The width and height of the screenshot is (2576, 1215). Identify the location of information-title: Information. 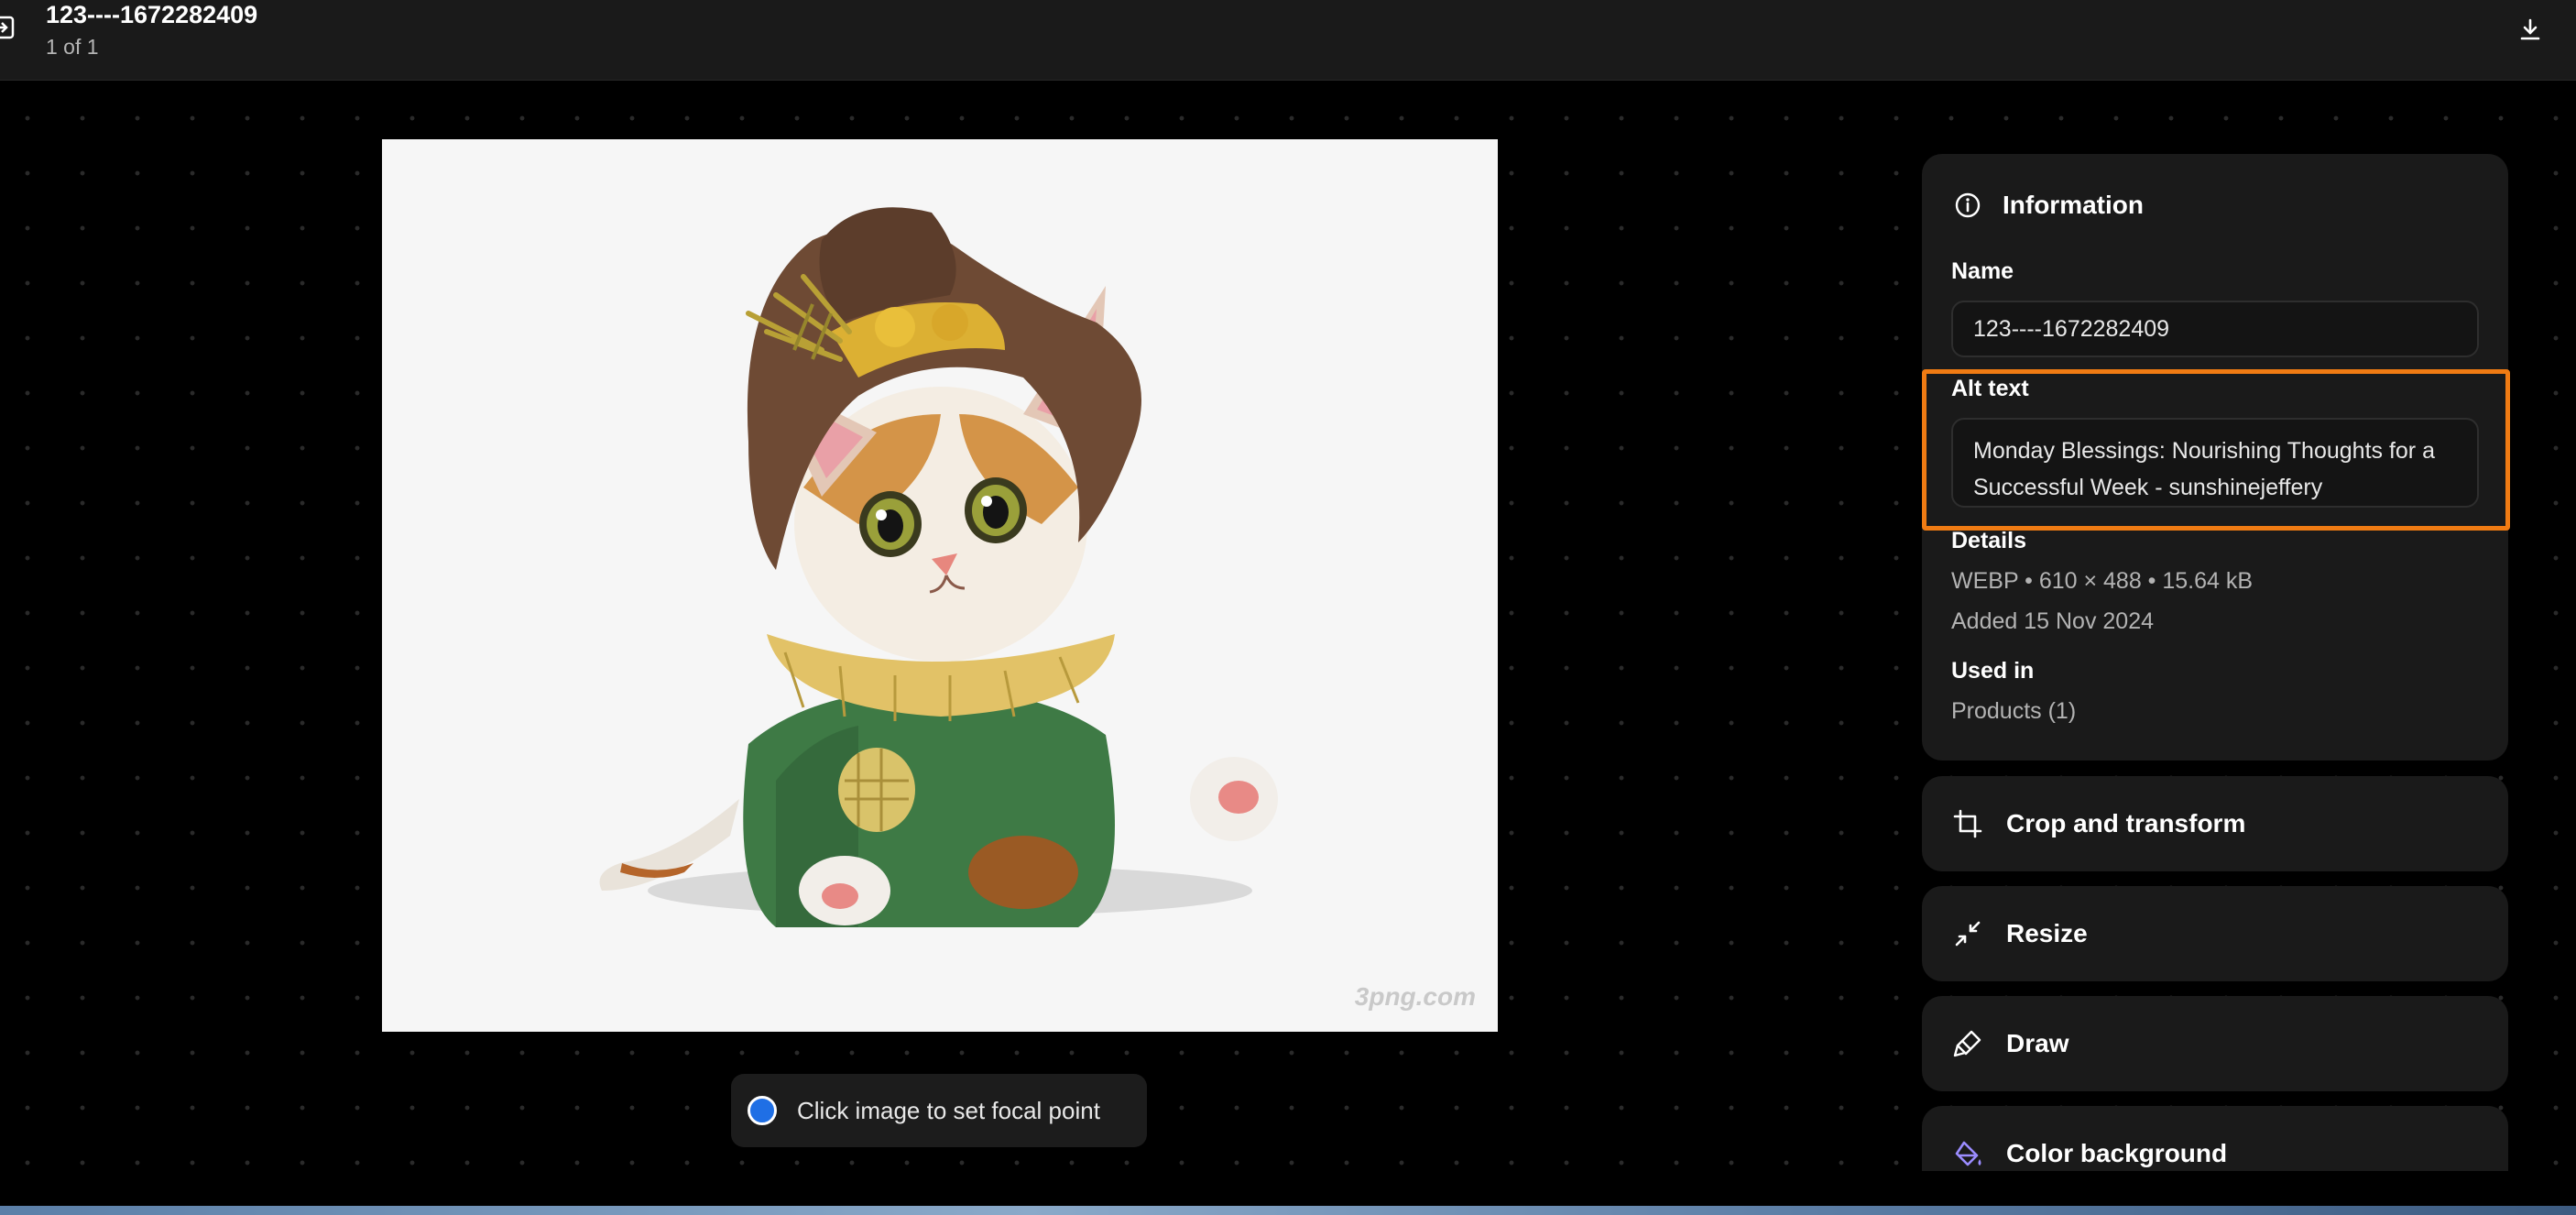
(2074, 205).